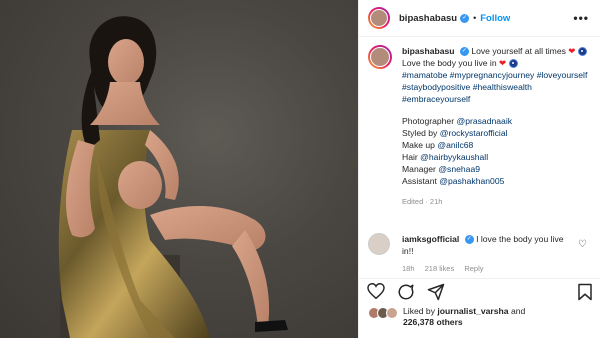  I want to click on comment-username: iamksgofficial, so click(430, 239).